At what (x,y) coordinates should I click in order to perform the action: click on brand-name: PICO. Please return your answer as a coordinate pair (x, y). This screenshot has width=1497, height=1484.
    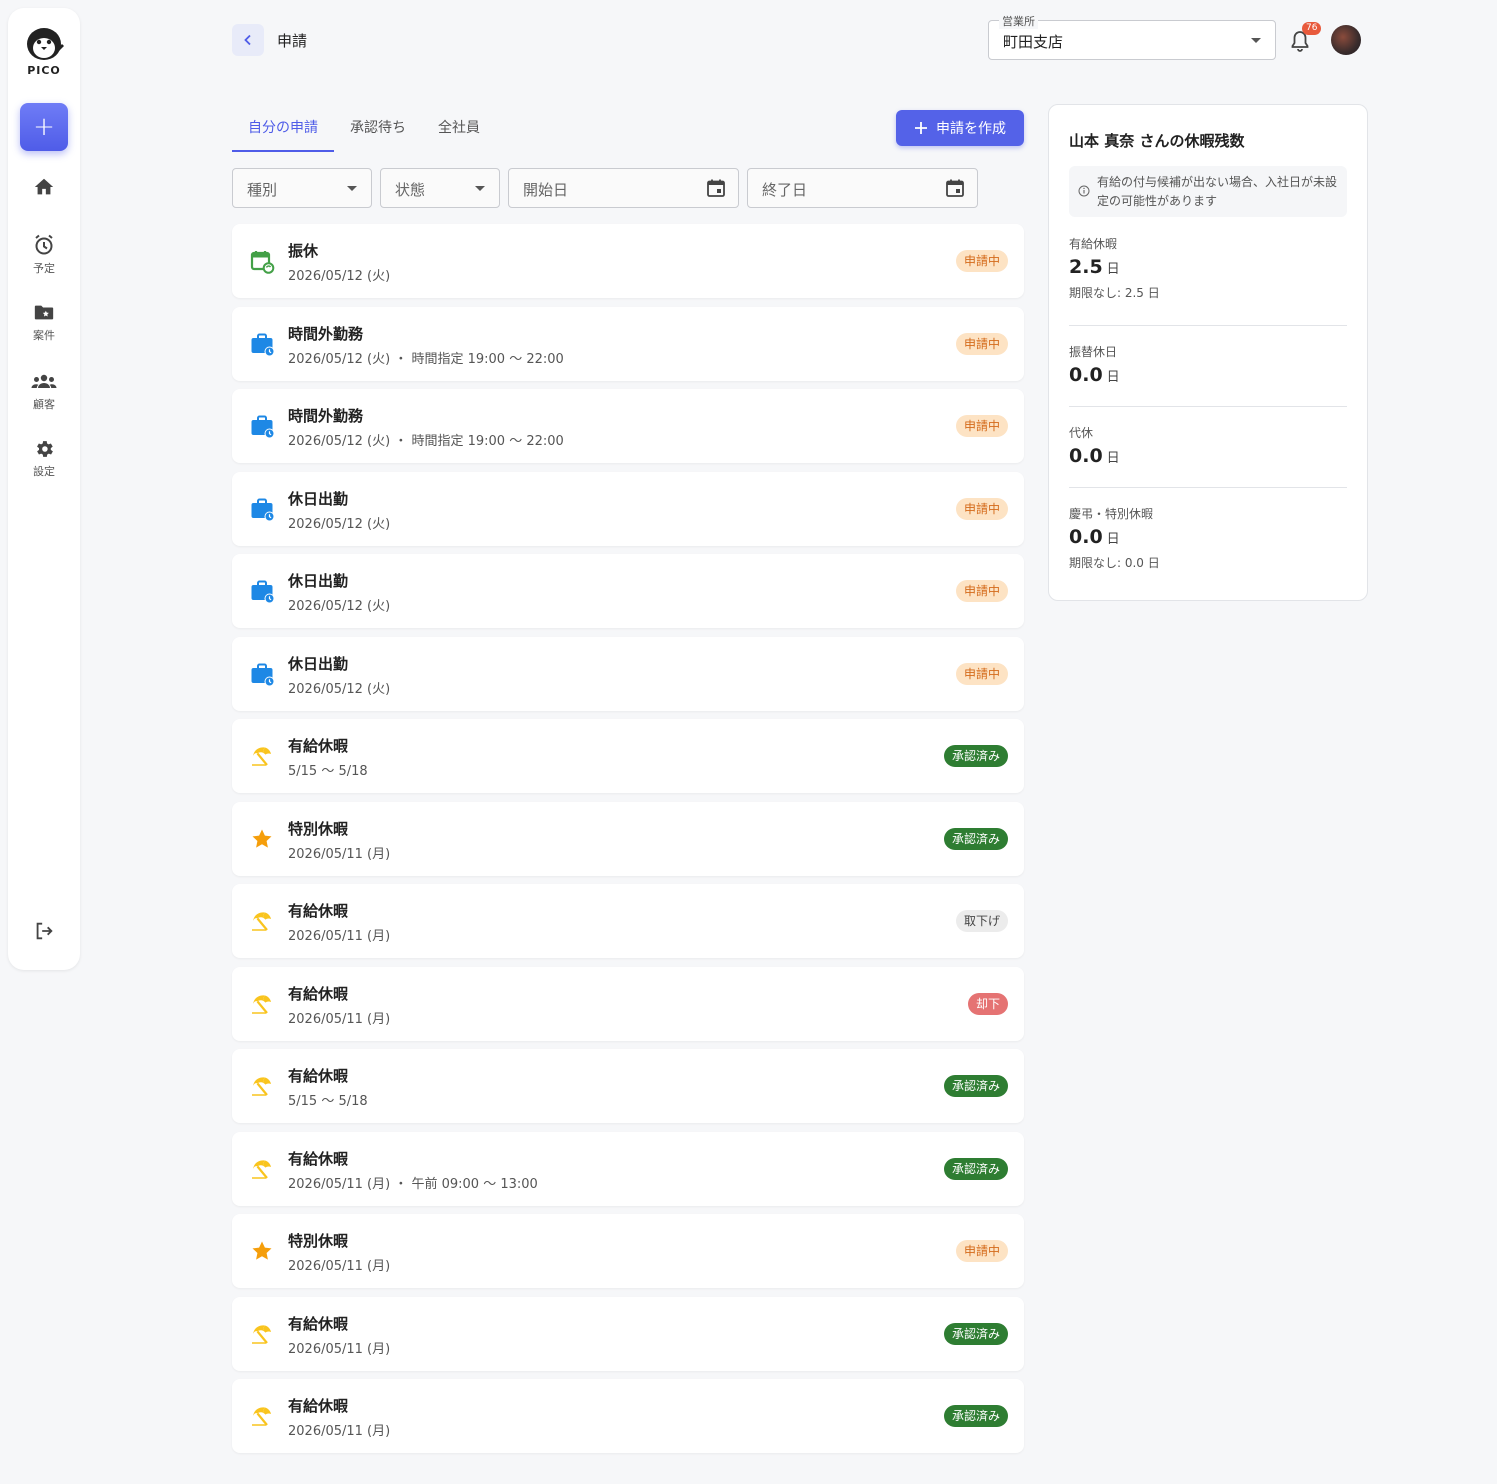
    Looking at the image, I should click on (44, 70).